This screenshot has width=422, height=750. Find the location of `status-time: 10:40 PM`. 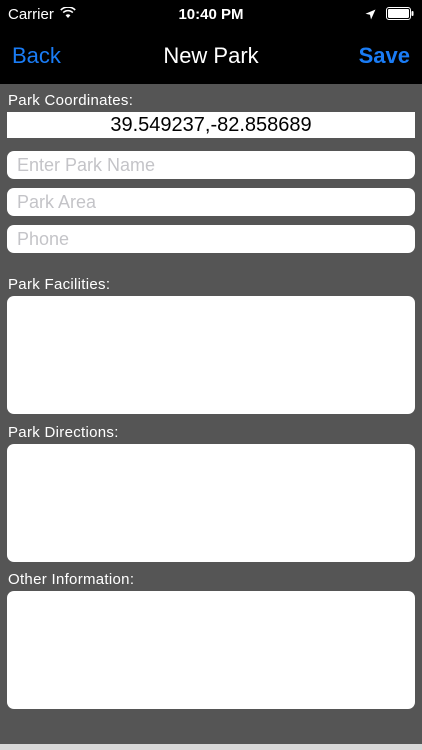

status-time: 10:40 PM is located at coordinates (211, 14).